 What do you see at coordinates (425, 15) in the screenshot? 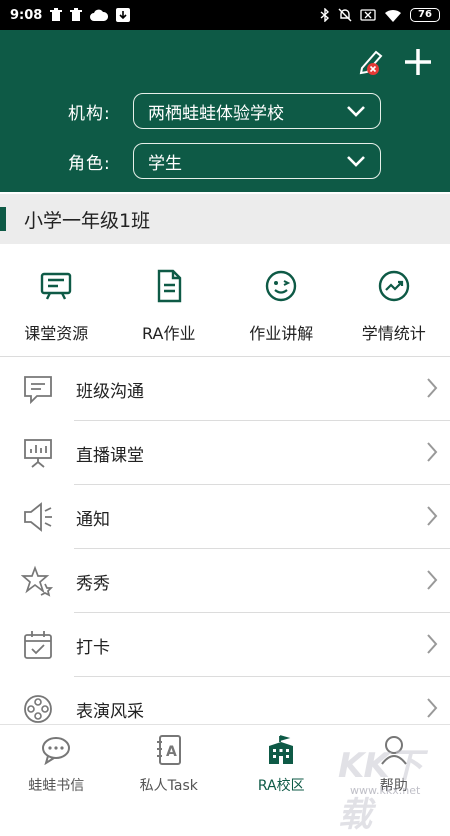
I see `battery-level: 76` at bounding box center [425, 15].